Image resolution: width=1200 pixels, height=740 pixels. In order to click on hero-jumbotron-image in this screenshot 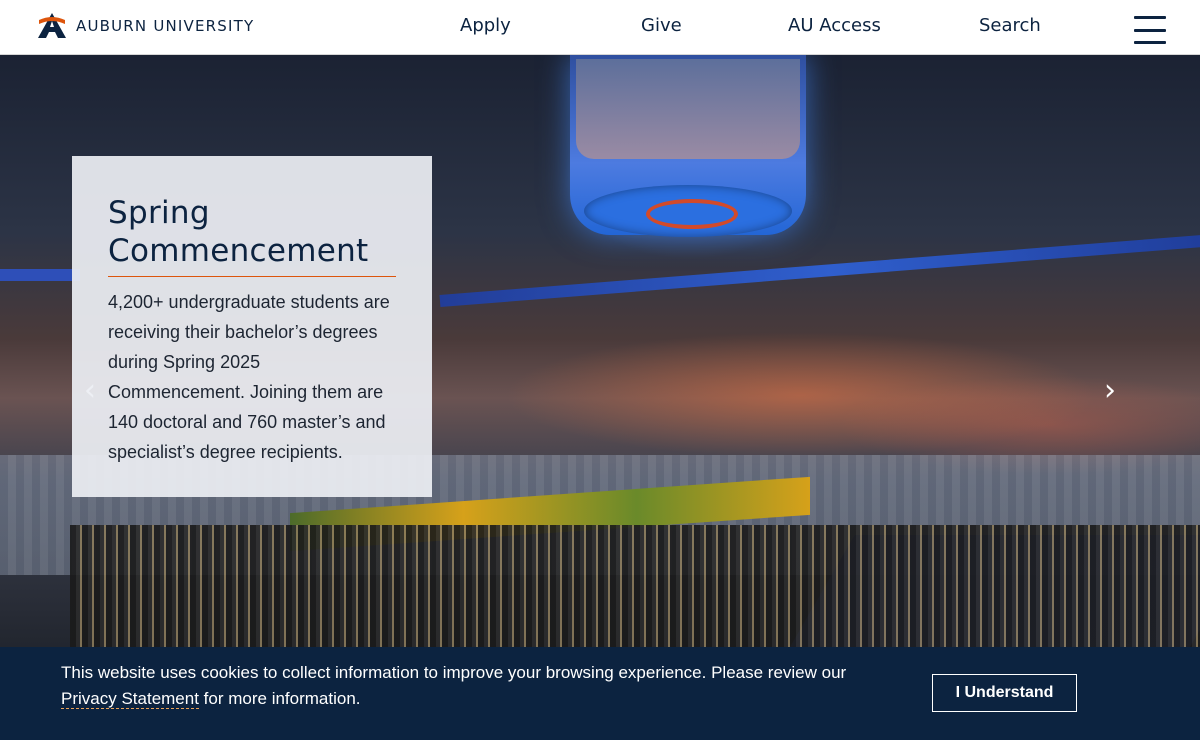, I will do `click(688, 146)`.